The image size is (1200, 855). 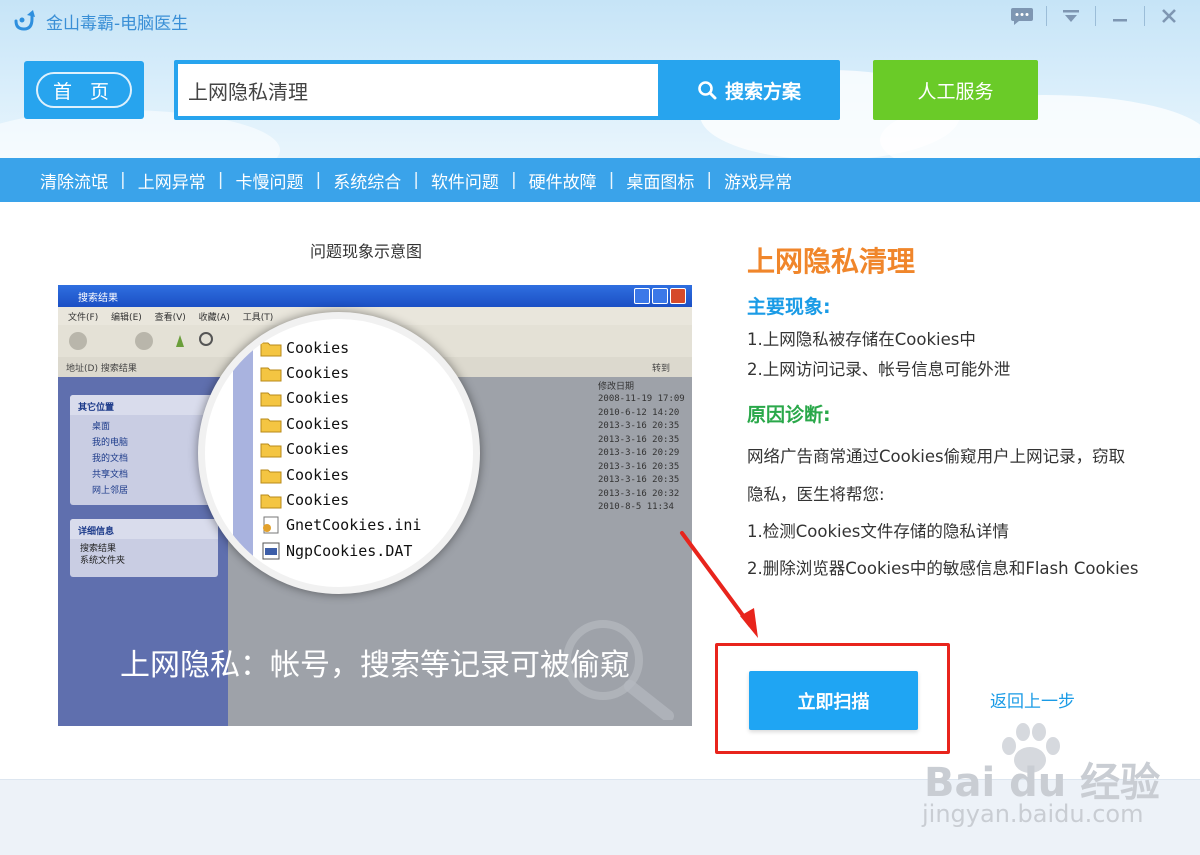 What do you see at coordinates (955, 90) in the screenshot?
I see `human-service-button: 人工服务` at bounding box center [955, 90].